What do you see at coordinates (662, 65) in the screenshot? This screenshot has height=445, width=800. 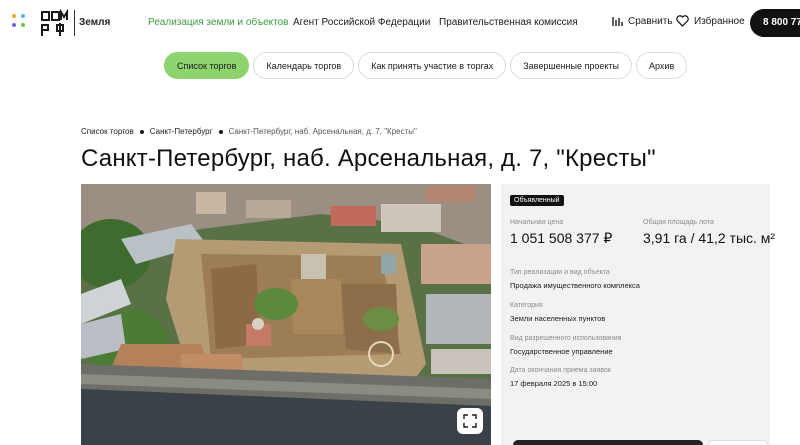 I see `tab-archive: Архив` at bounding box center [662, 65].